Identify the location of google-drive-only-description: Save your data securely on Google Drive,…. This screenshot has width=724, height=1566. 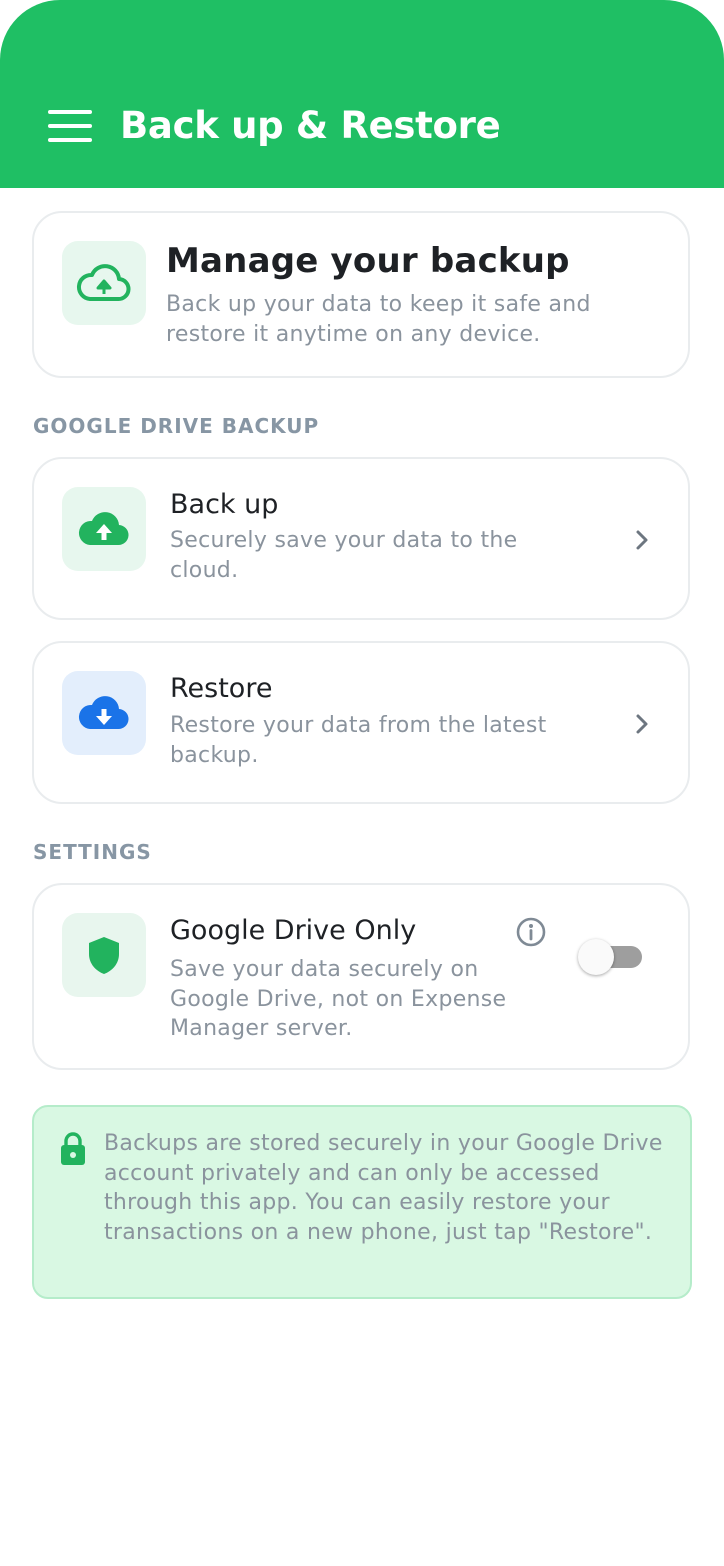
(338, 999).